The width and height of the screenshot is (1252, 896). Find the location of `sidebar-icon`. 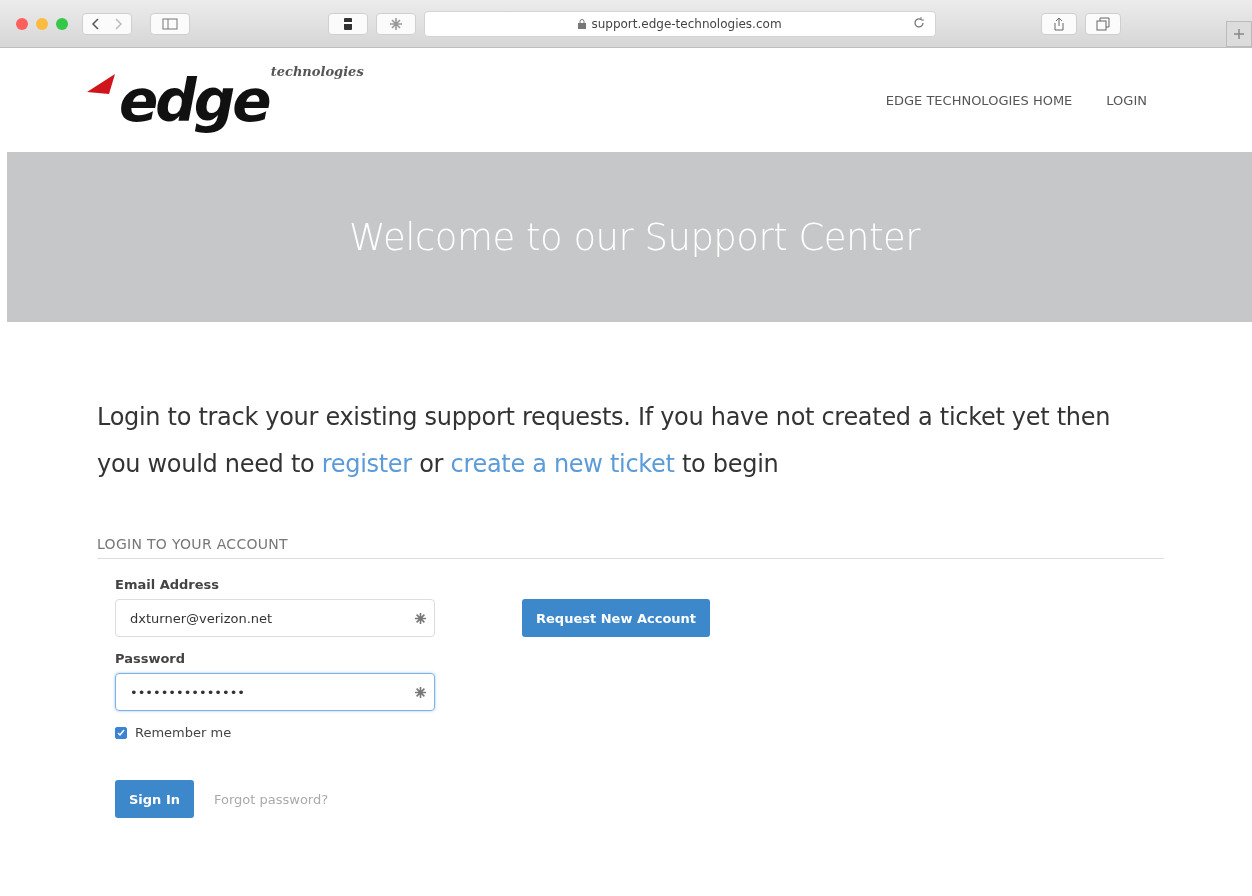

sidebar-icon is located at coordinates (170, 23).